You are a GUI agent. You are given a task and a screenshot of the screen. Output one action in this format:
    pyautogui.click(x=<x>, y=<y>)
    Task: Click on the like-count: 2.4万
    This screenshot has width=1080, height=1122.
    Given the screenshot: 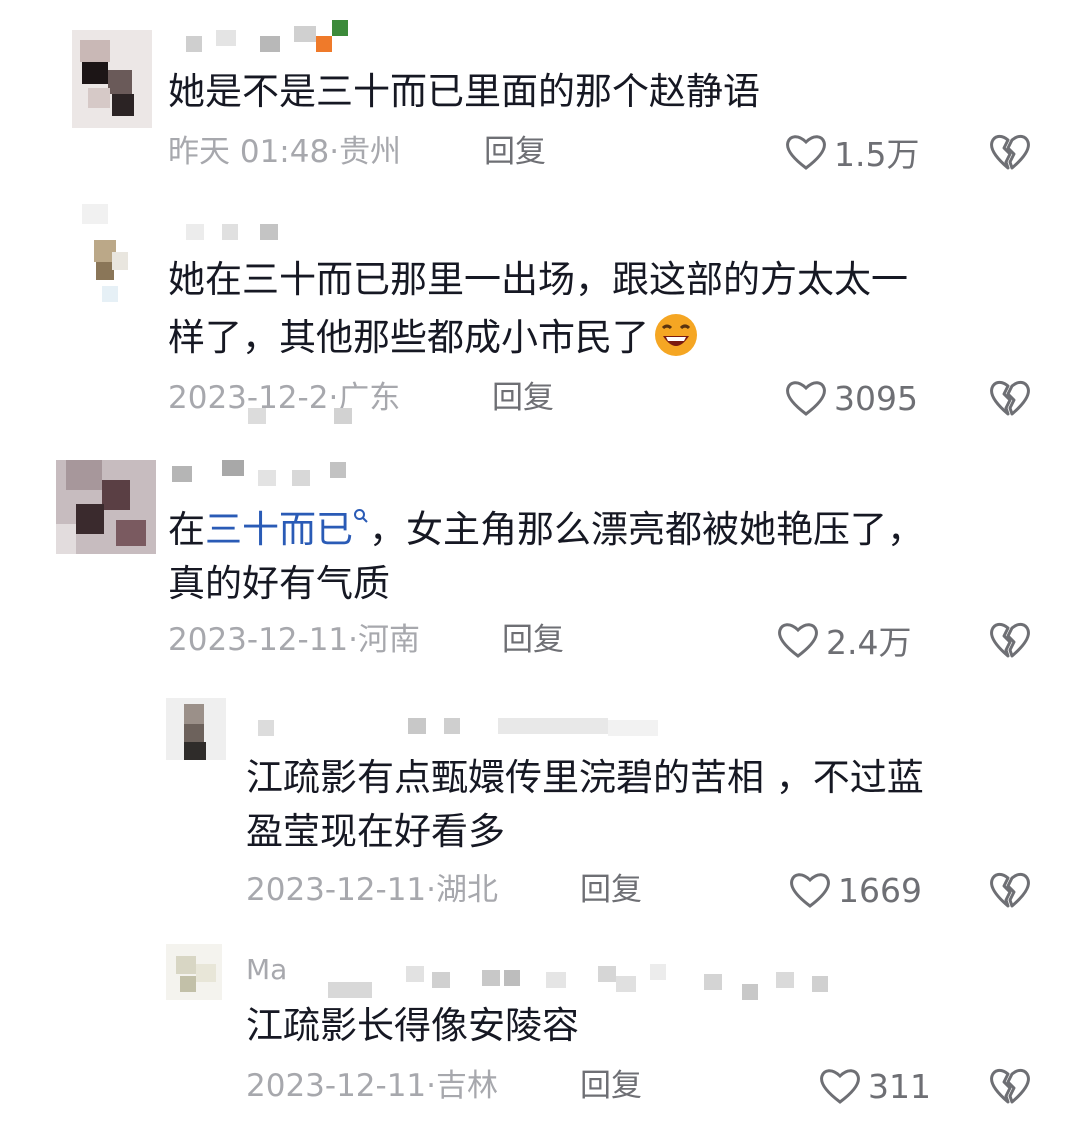 What is the action you would take?
    pyautogui.click(x=869, y=642)
    